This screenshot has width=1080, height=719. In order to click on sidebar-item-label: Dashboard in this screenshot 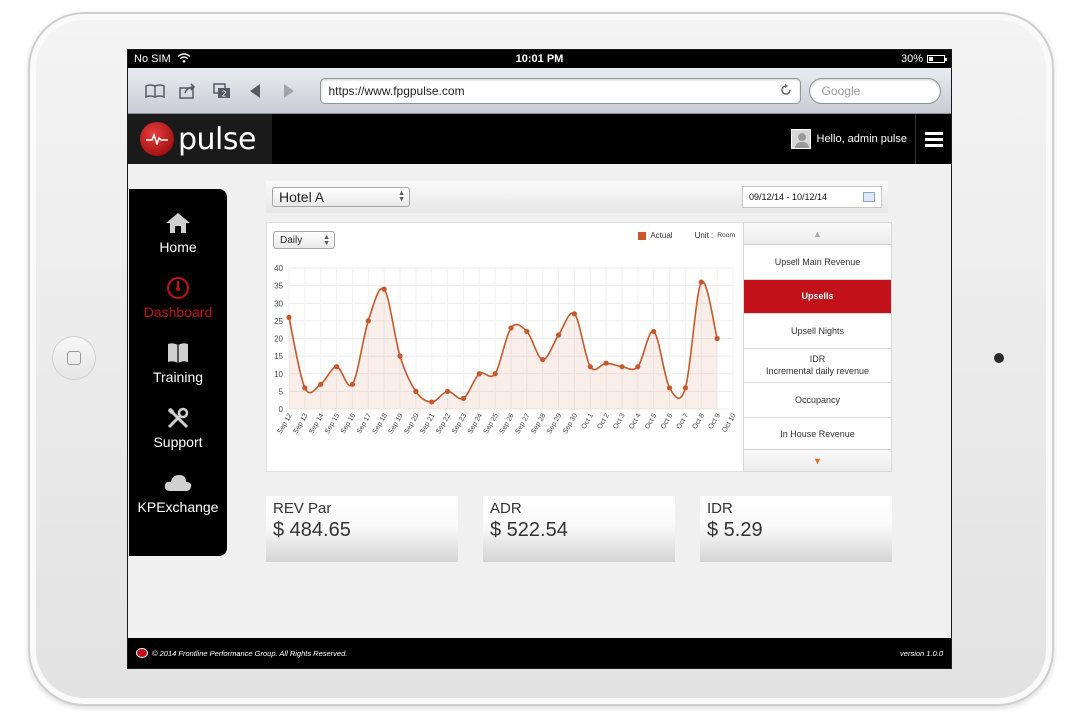, I will do `click(178, 312)`.